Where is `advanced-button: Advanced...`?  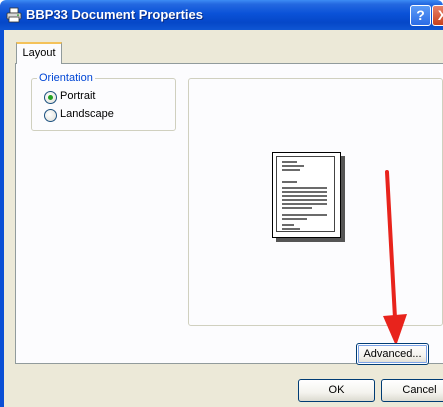
advanced-button: Advanced... is located at coordinates (392, 354).